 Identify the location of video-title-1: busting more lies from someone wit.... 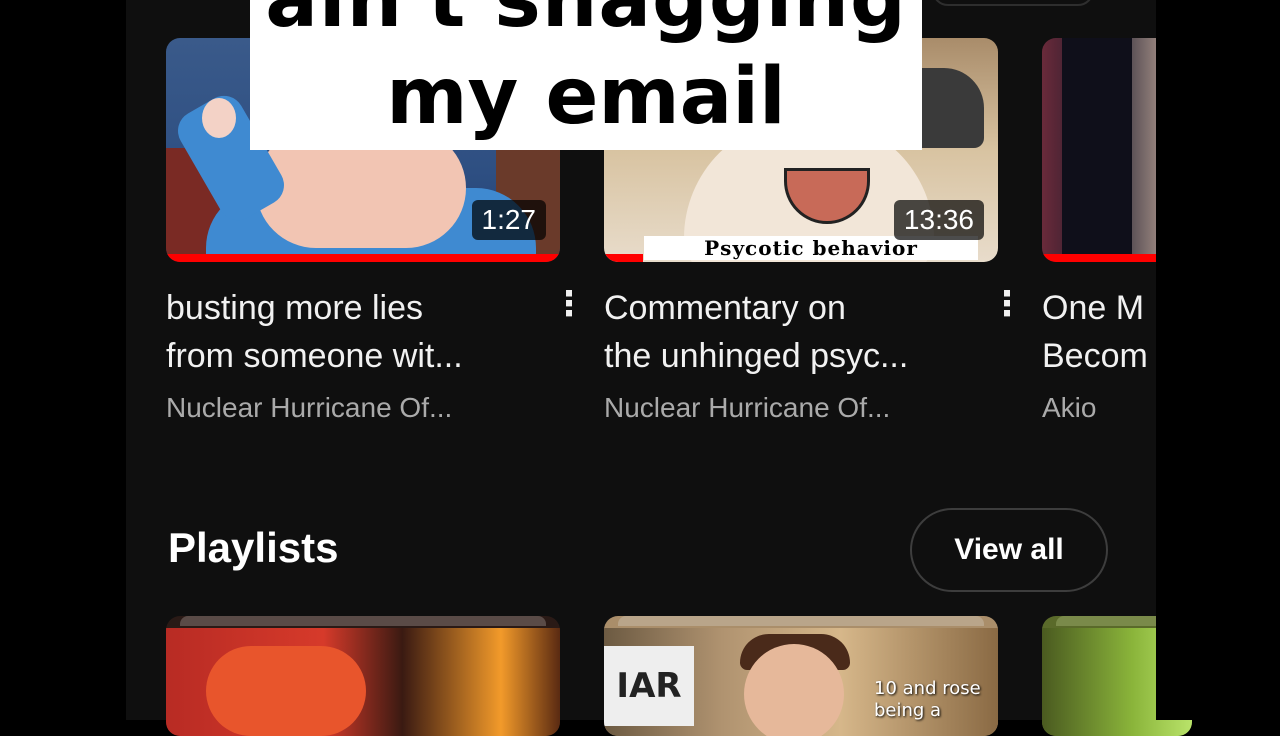
(314, 332).